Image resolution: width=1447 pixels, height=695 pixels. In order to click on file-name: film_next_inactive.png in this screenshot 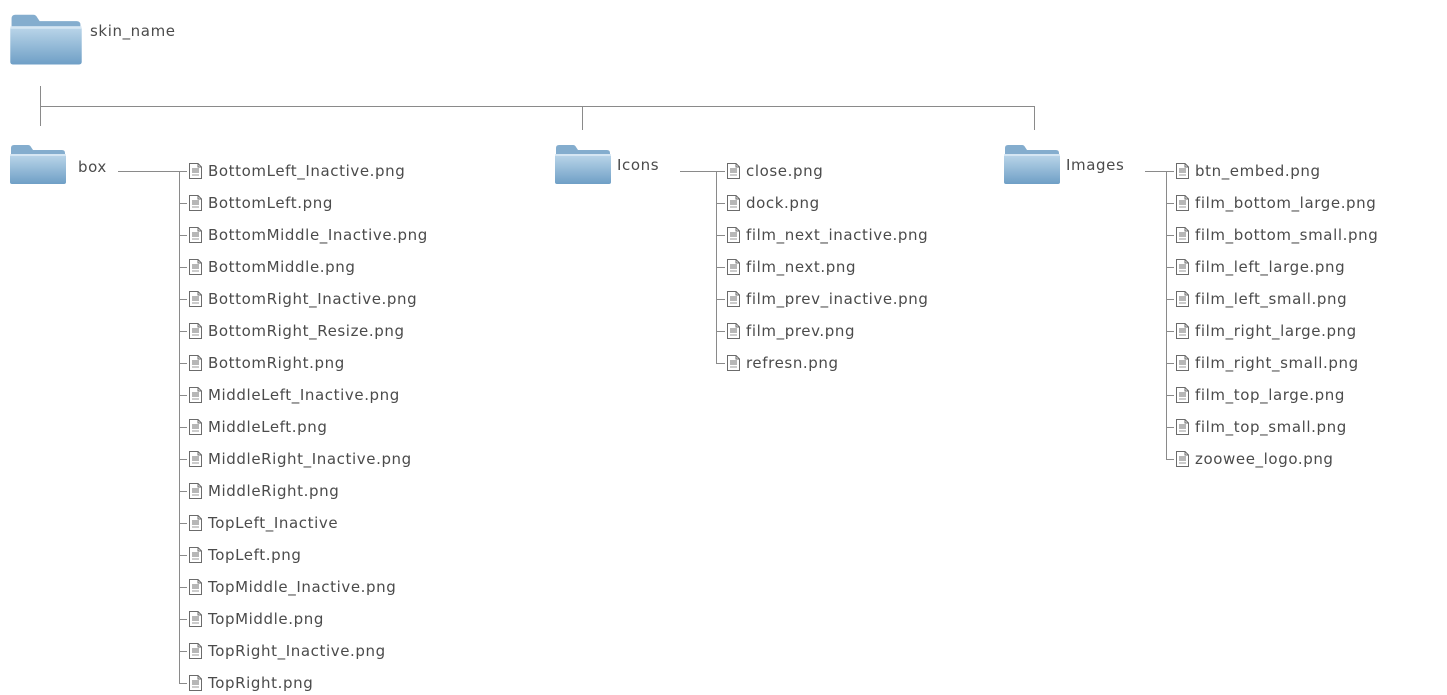, I will do `click(837, 235)`.